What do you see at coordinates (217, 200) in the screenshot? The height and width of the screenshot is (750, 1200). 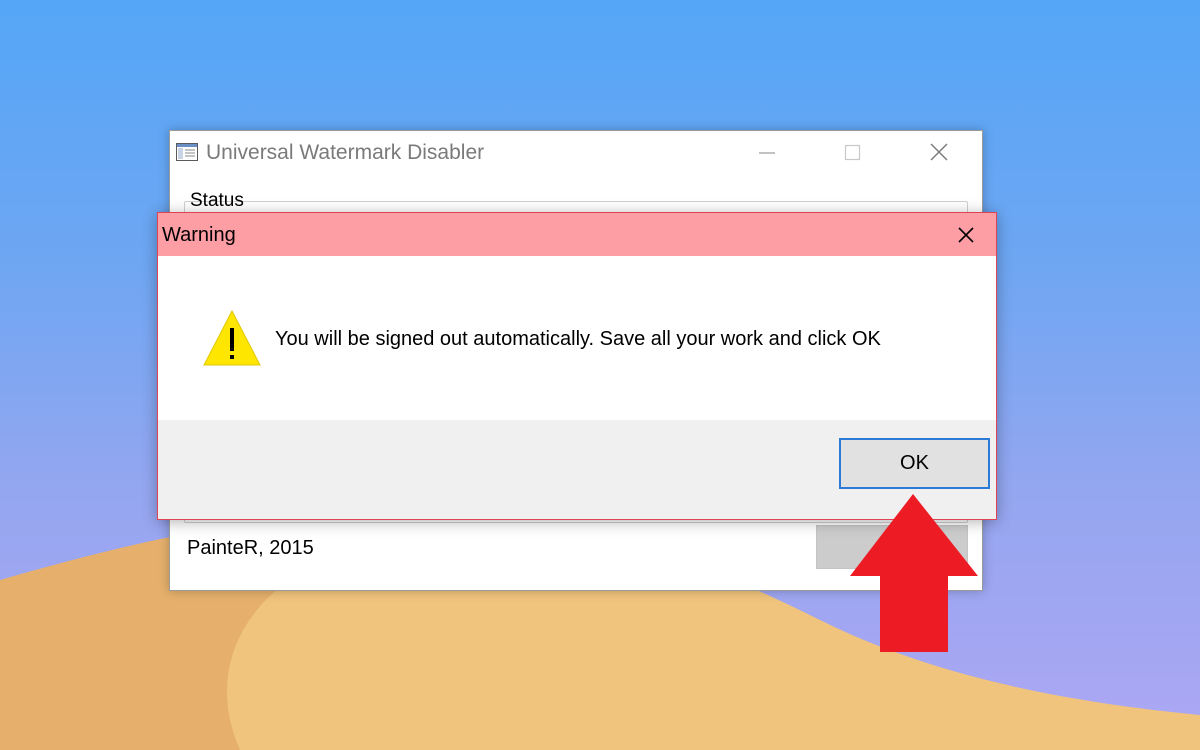 I see `status-label: Status` at bounding box center [217, 200].